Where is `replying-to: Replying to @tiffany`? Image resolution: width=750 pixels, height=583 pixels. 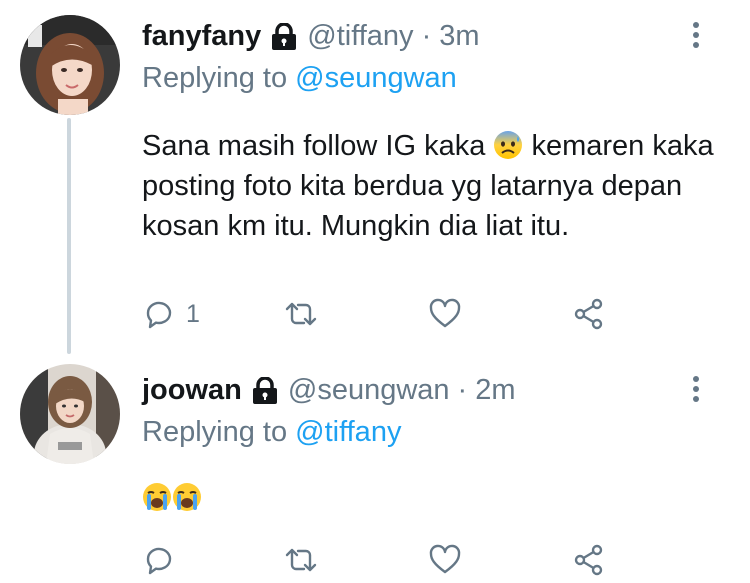 replying-to: Replying to @tiffany is located at coordinates (436, 432).